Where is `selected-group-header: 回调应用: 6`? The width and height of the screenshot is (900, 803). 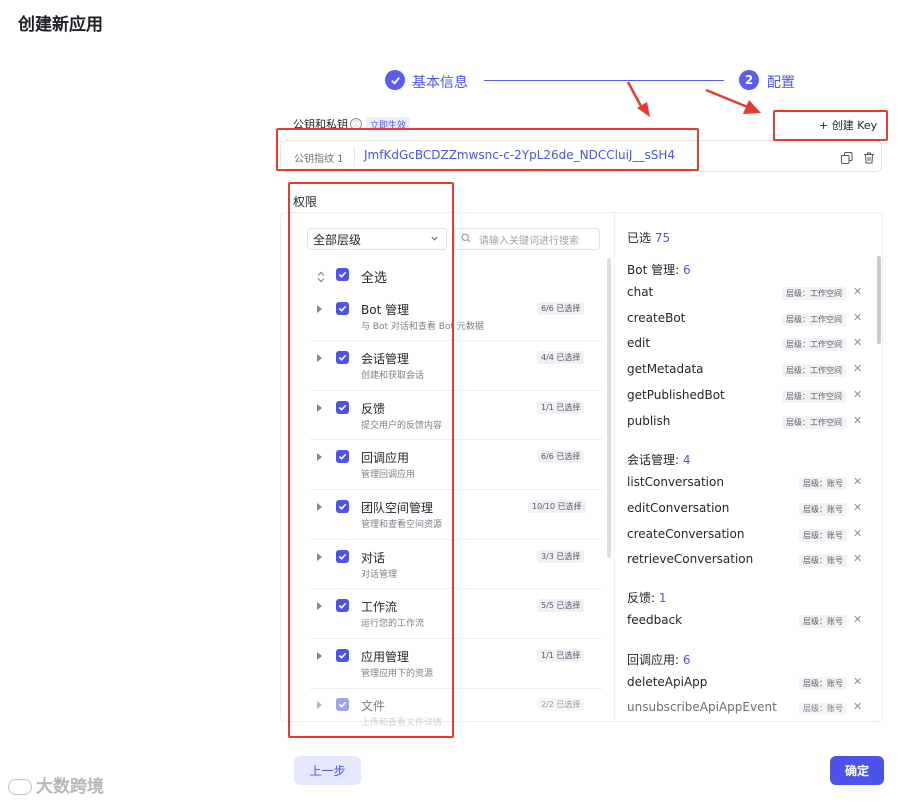 selected-group-header: 回调应用: 6 is located at coordinates (659, 659).